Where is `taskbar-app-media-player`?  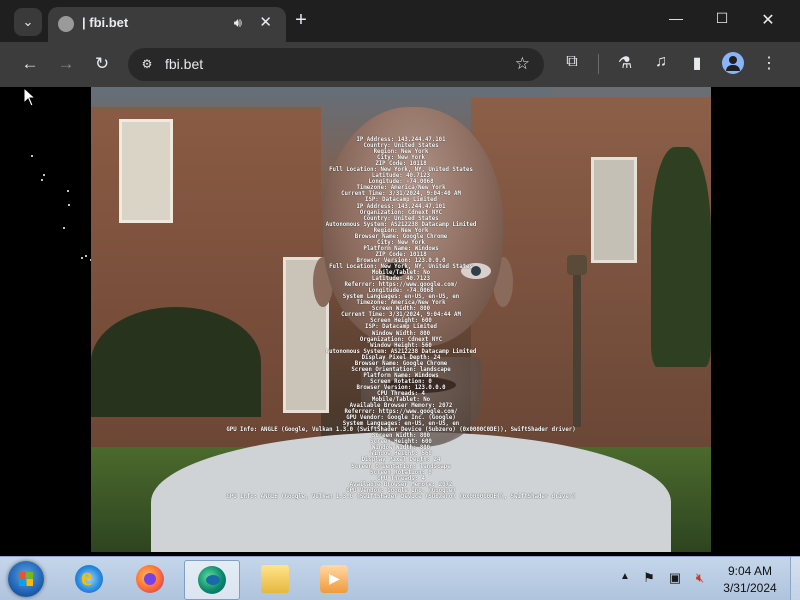
taskbar-app-media-player is located at coordinates (334, 579).